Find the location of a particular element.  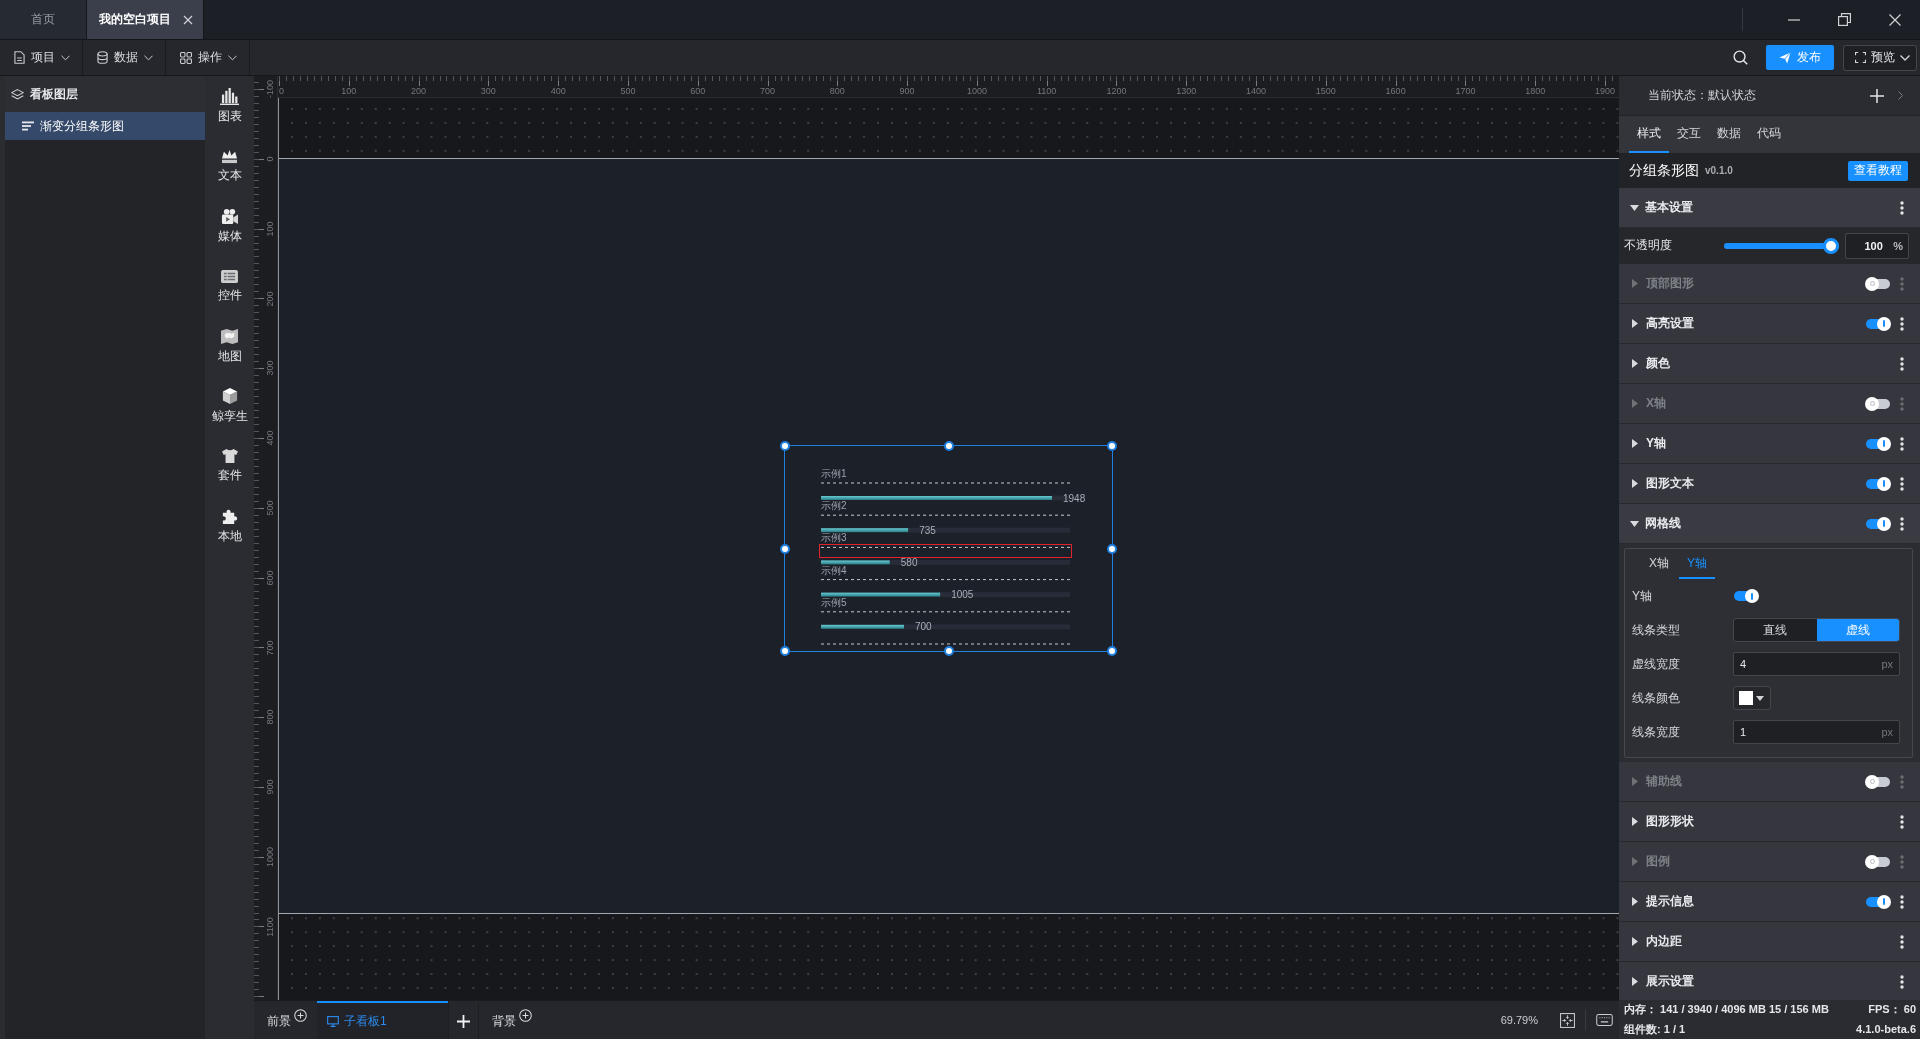

section-header: 提示信息 is located at coordinates (1769, 902).